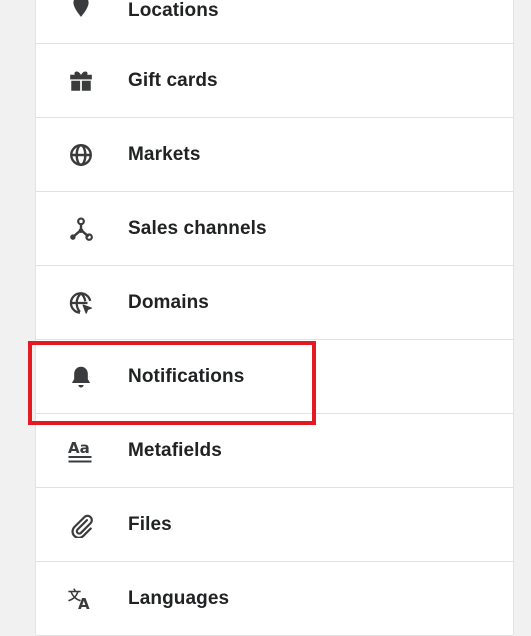 The height and width of the screenshot is (636, 531). Describe the element at coordinates (274, 303) in the screenshot. I see `settings-item-domains: Domains` at that location.